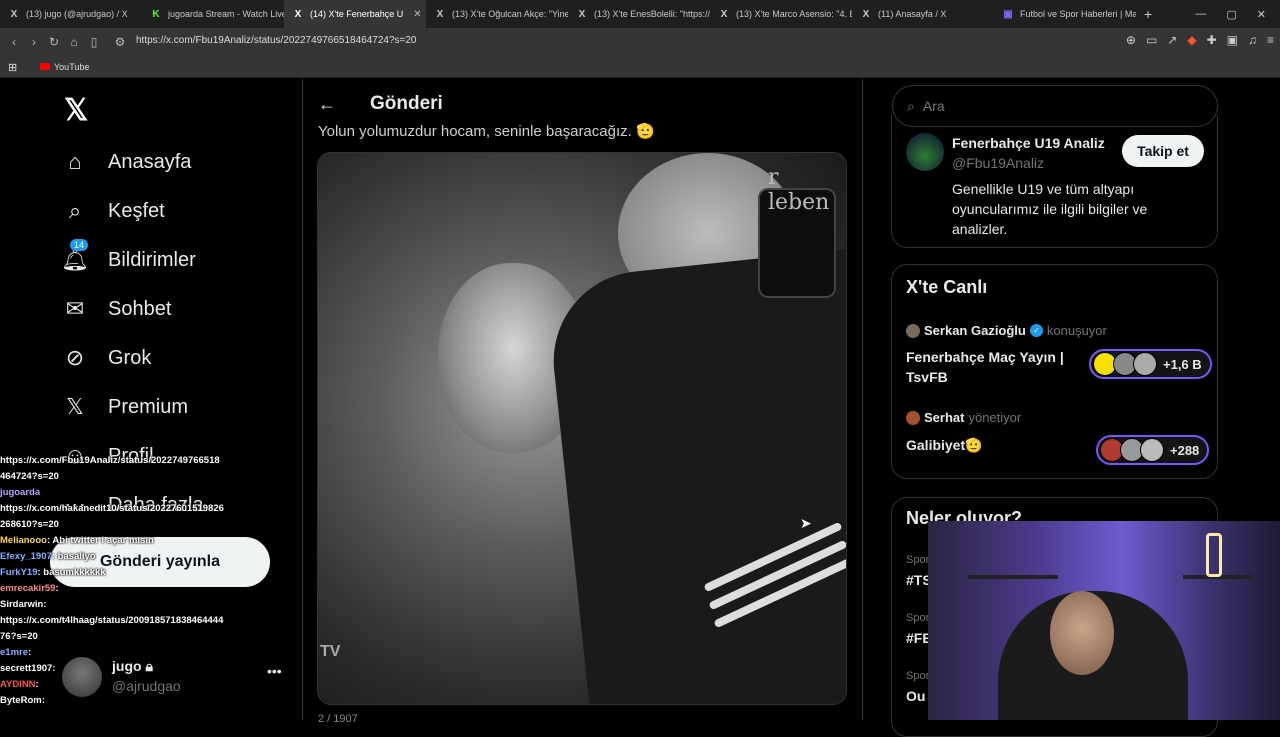 The image size is (1280, 737). Describe the element at coordinates (1151, 40) in the screenshot. I see `cast-icon: ▭` at that location.